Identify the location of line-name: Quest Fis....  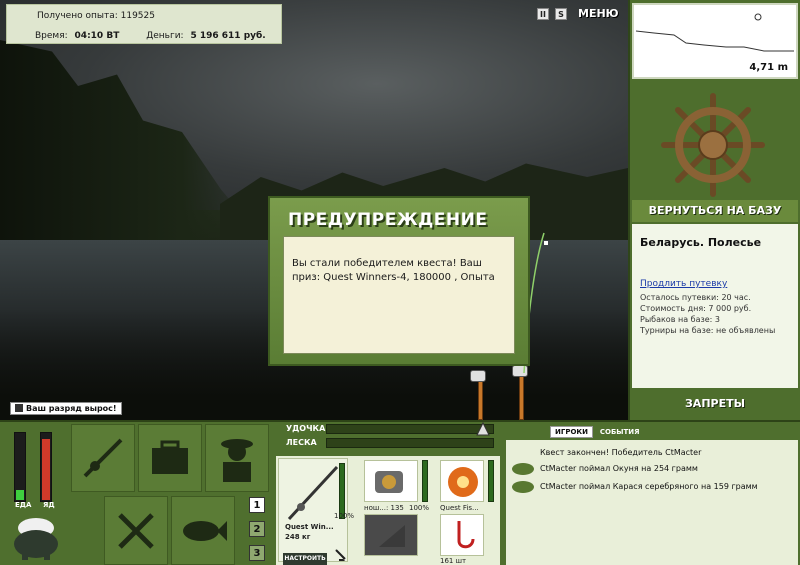
(459, 508).